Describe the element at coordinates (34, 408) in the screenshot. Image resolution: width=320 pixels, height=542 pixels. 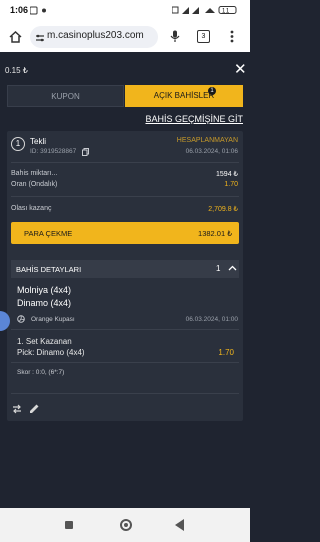
I see `edit-icon` at that location.